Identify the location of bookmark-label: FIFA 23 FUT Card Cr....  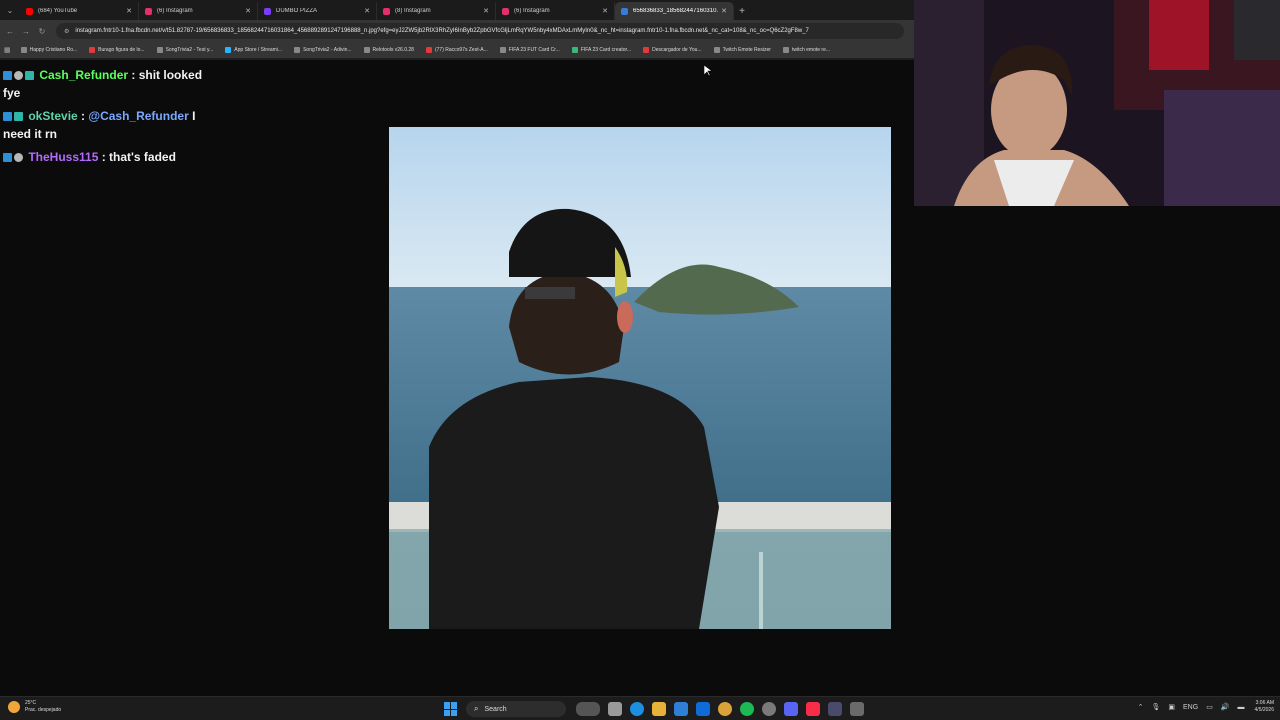
(534, 50).